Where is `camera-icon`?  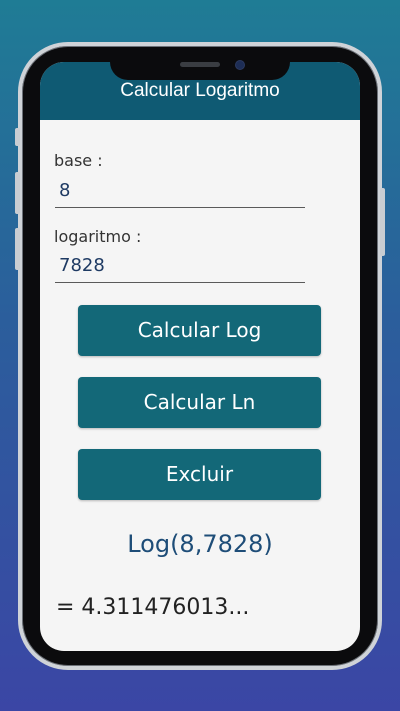
camera-icon is located at coordinates (240, 65).